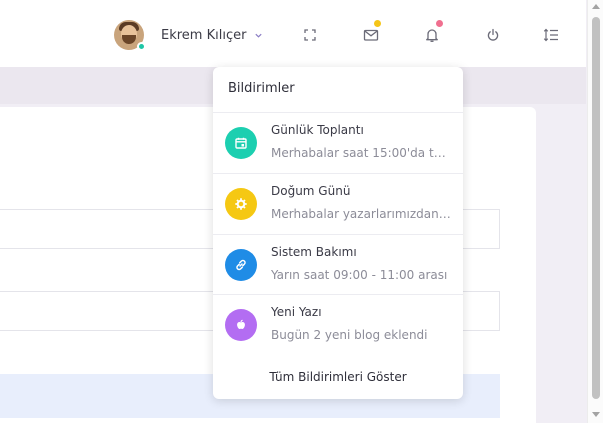 The image size is (603, 423). I want to click on online-status-dot, so click(141, 46).